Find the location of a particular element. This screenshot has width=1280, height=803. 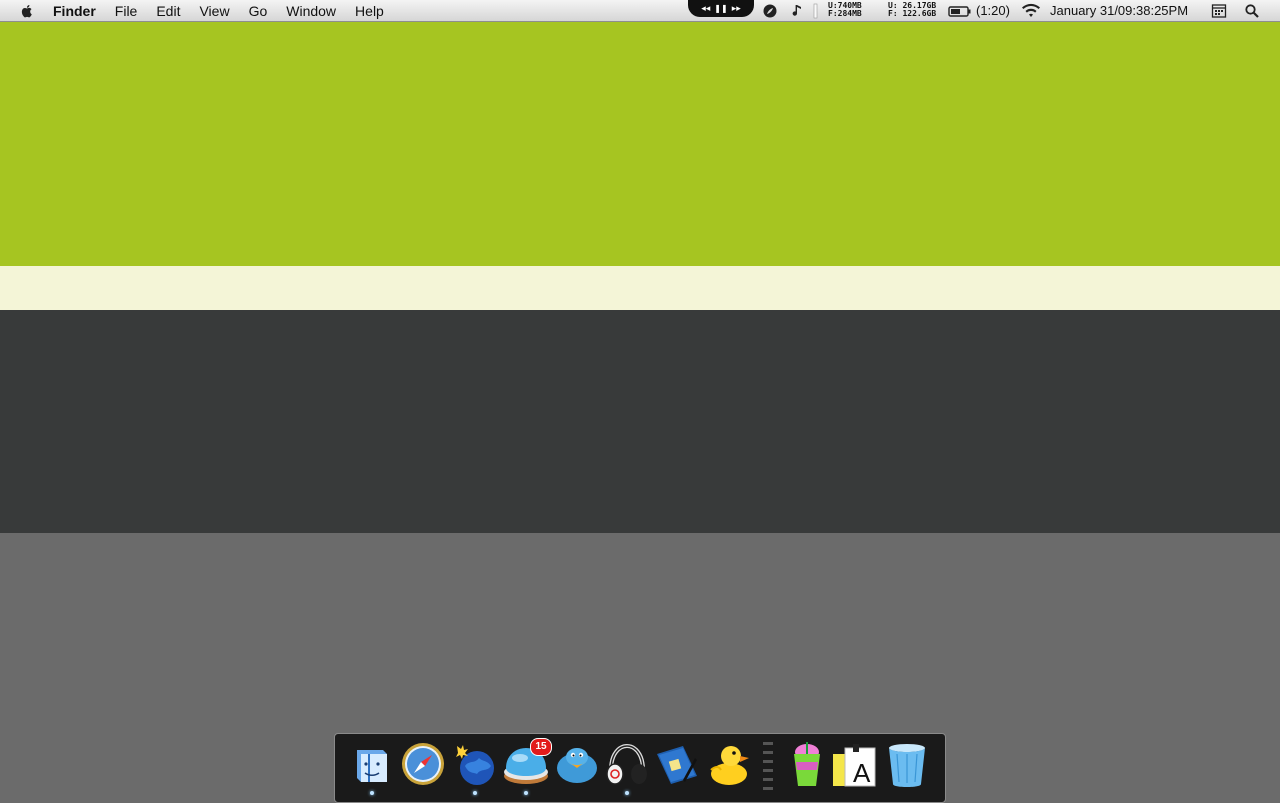

mail-running-indicator is located at coordinates (526, 793).